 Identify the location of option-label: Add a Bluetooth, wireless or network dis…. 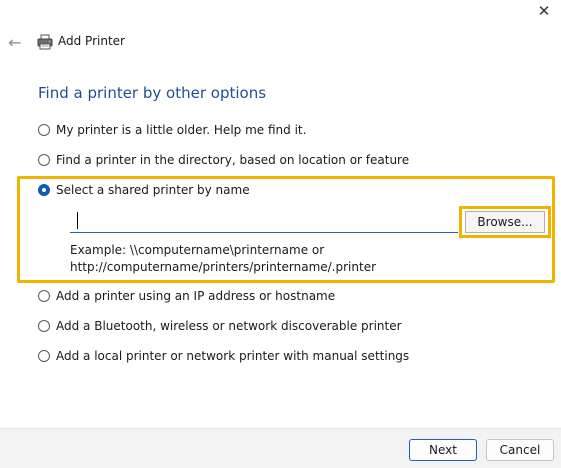
(229, 326).